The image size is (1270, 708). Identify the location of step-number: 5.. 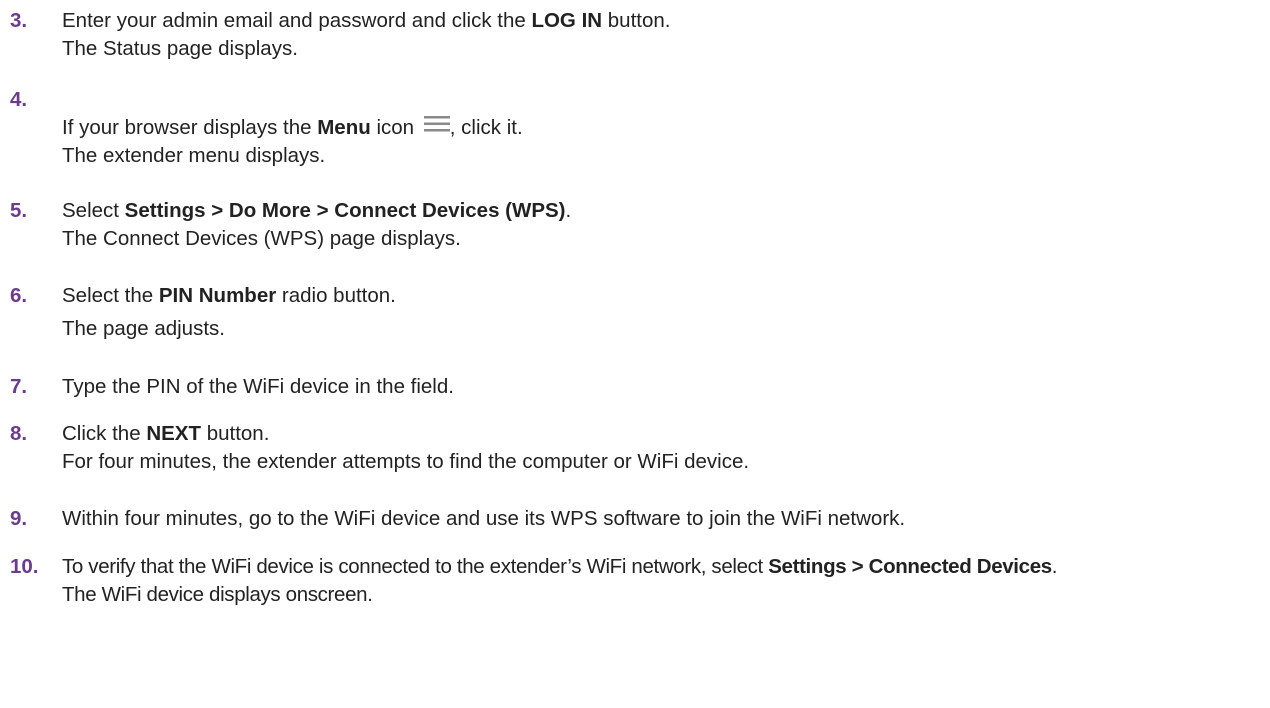
(19, 210).